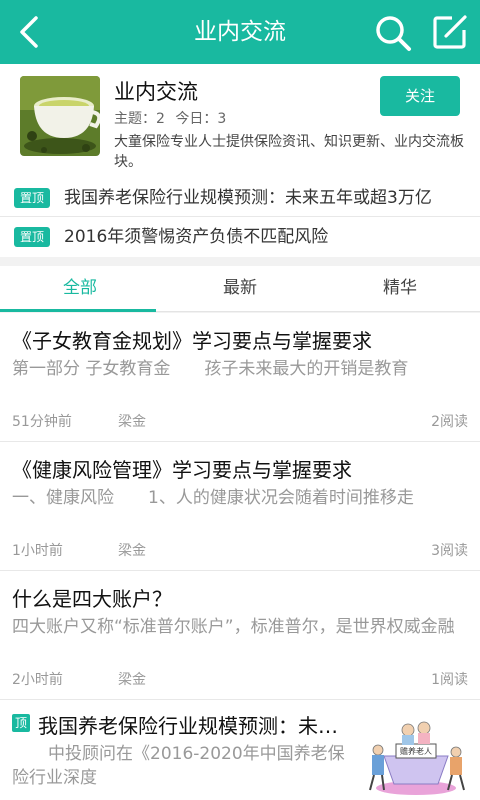 This screenshot has height=800, width=480. I want to click on pinned-item: 置顶 我国养老保险行业规模预测：未来五年或超3万亿, so click(240, 198).